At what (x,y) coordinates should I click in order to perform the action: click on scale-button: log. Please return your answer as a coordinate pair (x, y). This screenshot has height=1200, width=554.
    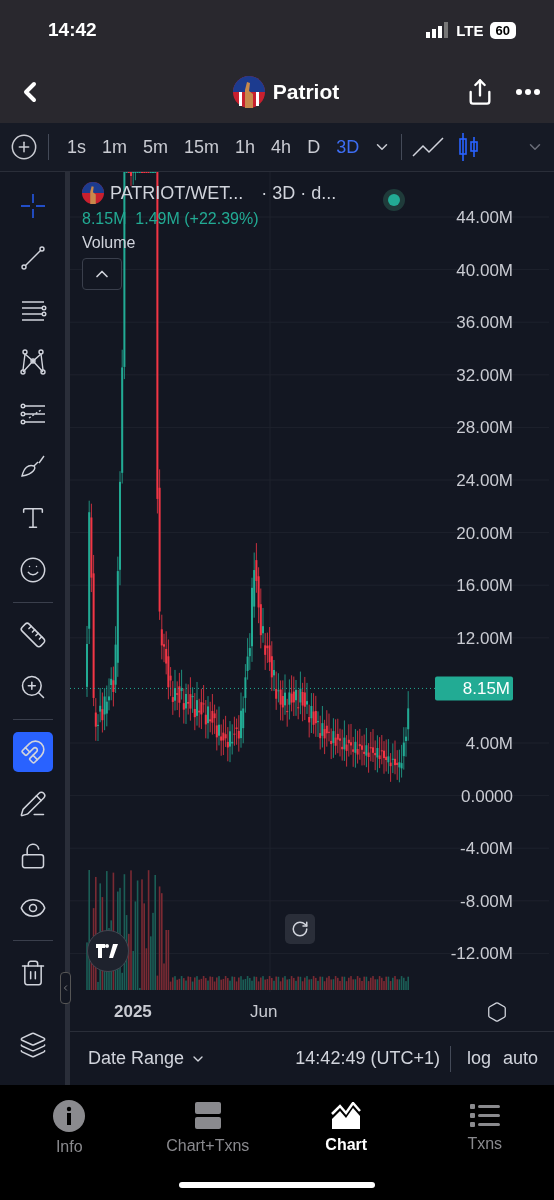
    Looking at the image, I should click on (478, 1059).